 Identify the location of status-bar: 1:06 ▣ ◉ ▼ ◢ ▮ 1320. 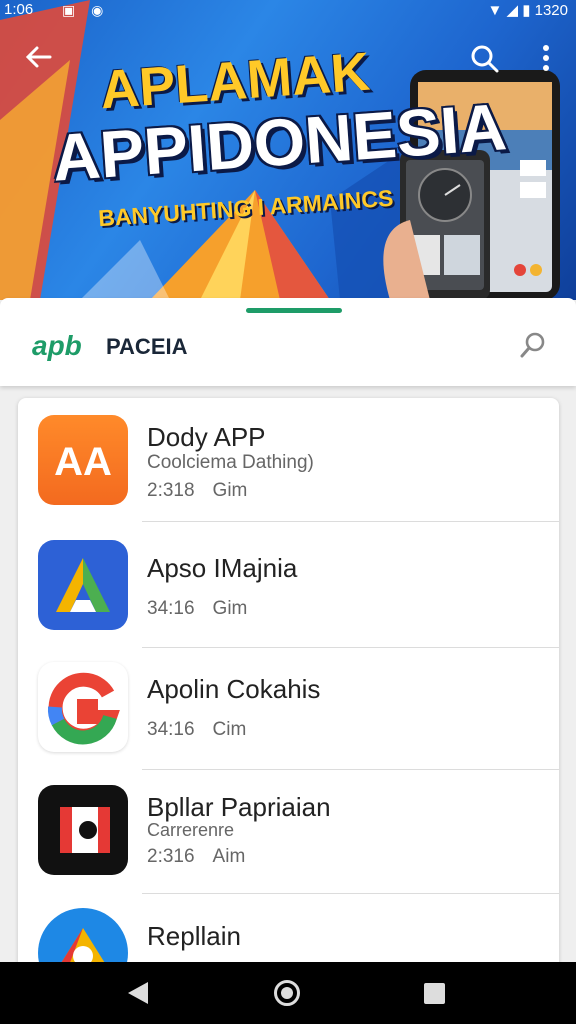
(288, 11).